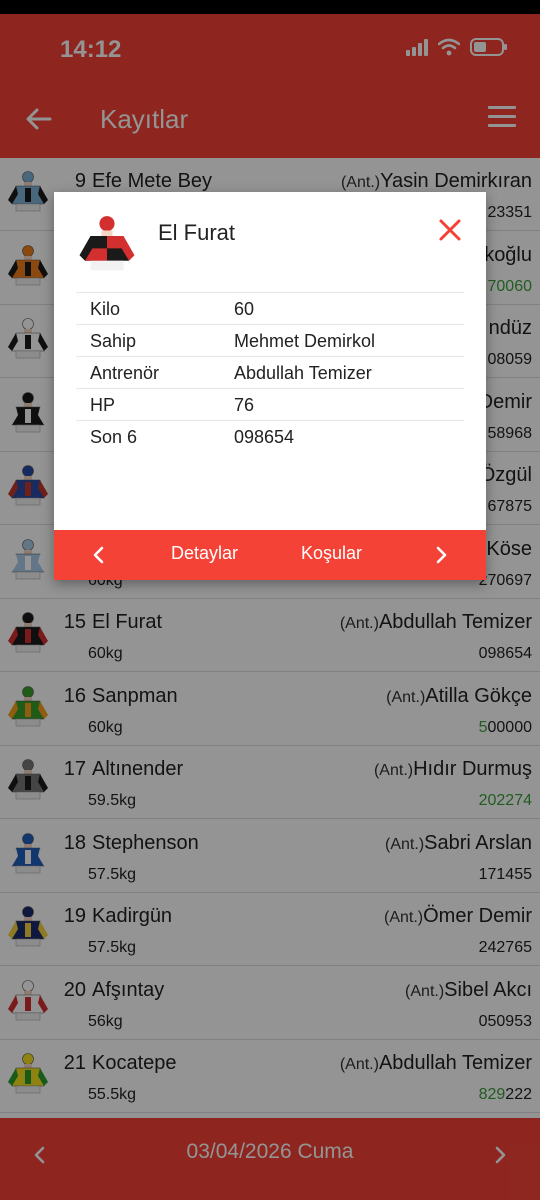  I want to click on info-value: 76, so click(244, 405).